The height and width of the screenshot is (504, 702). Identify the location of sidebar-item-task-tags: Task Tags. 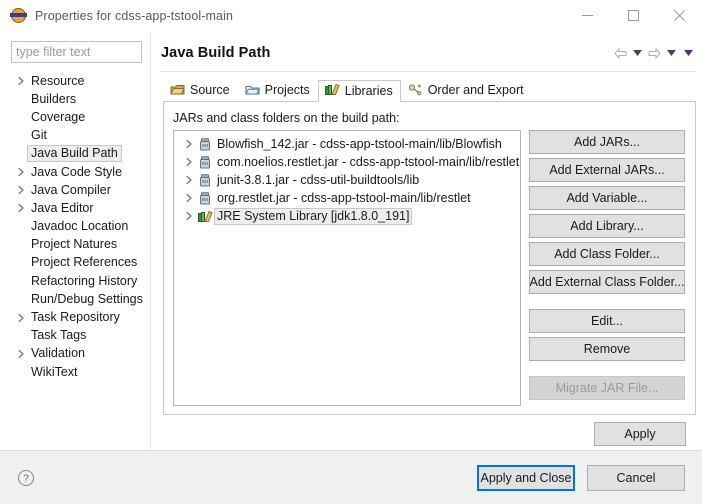
(75, 336).